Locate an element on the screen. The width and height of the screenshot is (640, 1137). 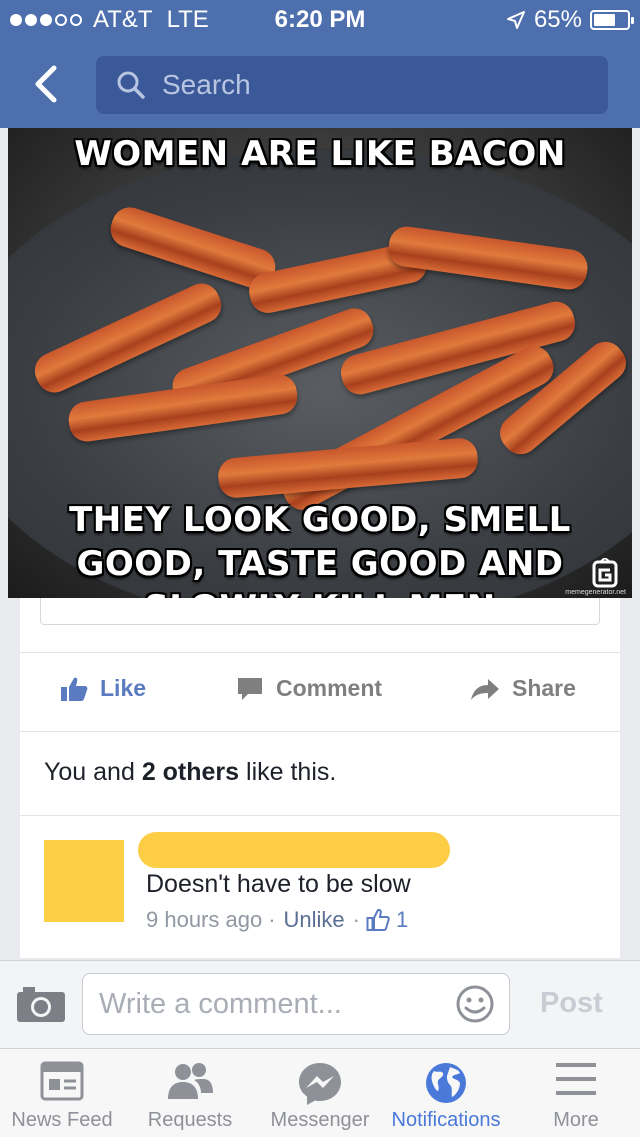
back-button is located at coordinates (48, 84).